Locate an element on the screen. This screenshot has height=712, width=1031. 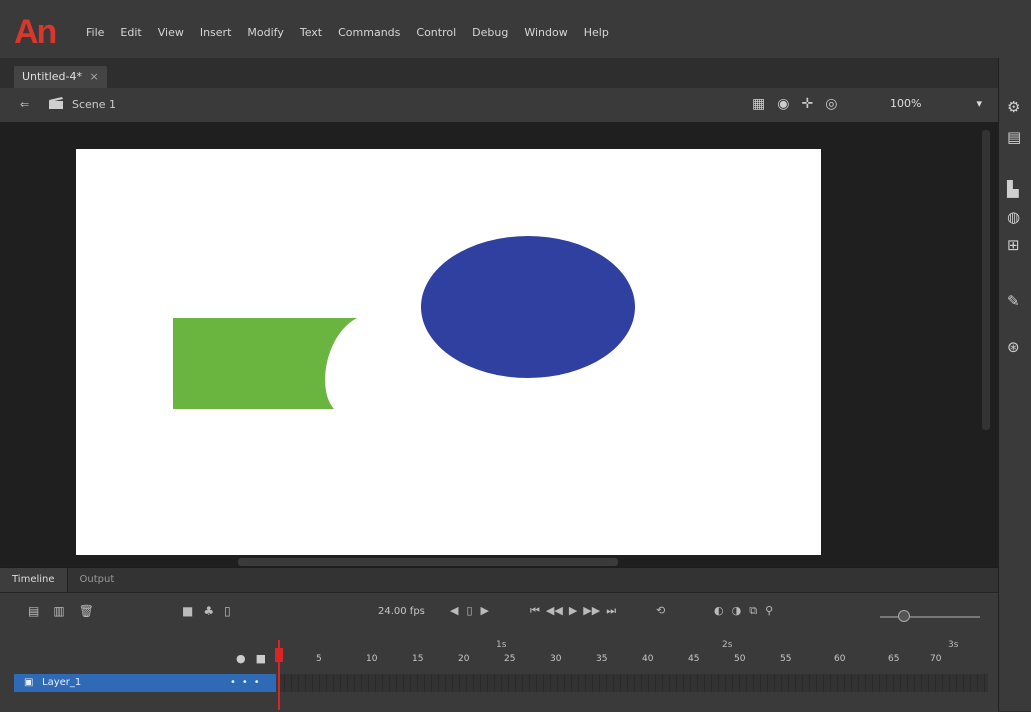
step-controls: ◀ ▯ ▶ is located at coordinates (469, 610).